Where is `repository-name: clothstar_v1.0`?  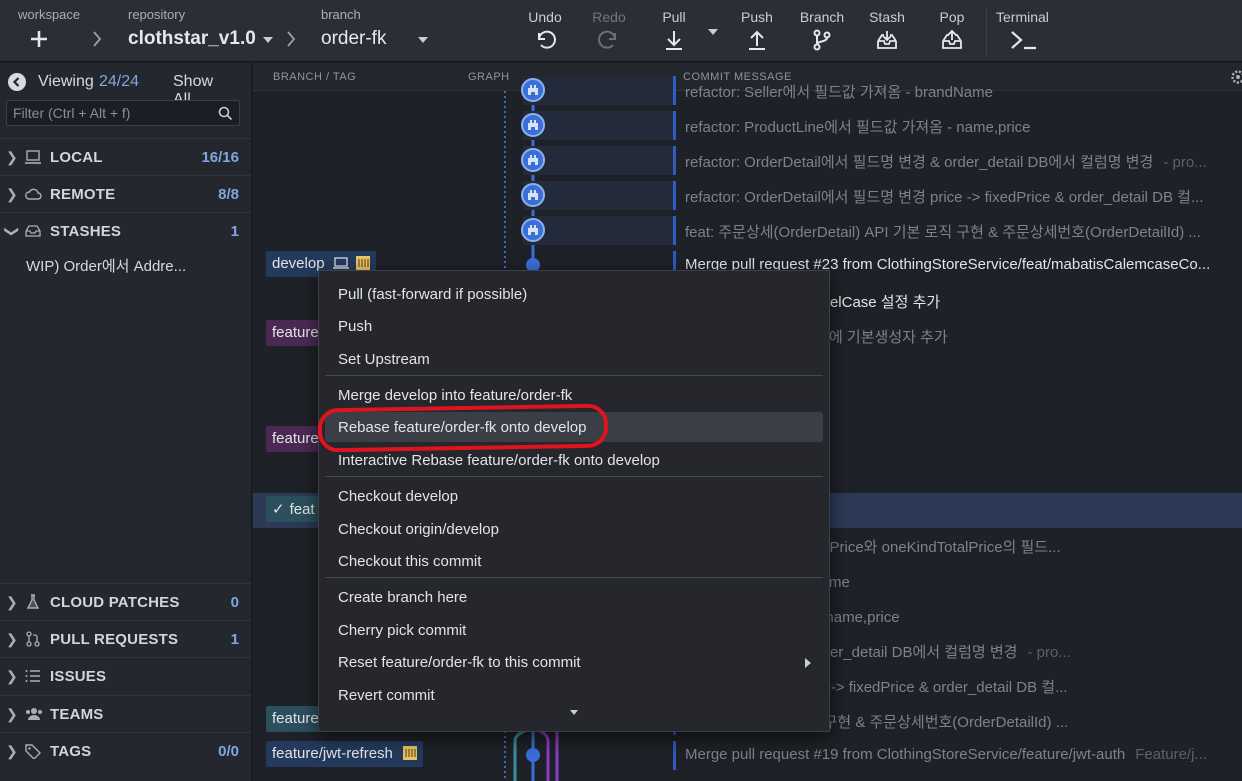
repository-name: clothstar_v1.0 is located at coordinates (192, 38).